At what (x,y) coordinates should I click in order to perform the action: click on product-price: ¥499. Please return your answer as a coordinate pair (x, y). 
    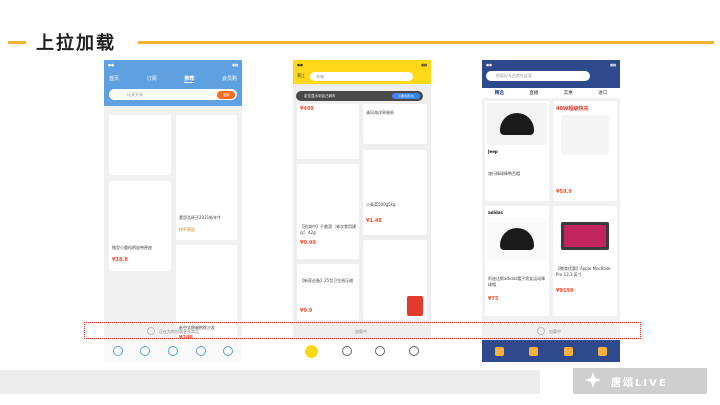
    Looking at the image, I should click on (307, 109).